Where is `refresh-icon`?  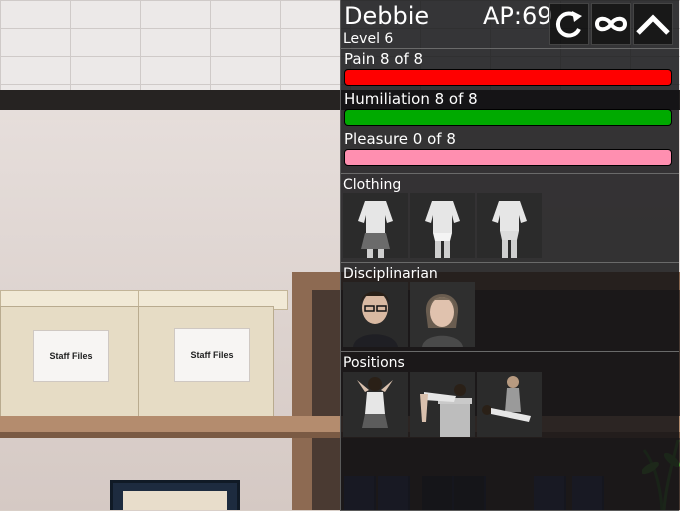 refresh-icon is located at coordinates (568, 24).